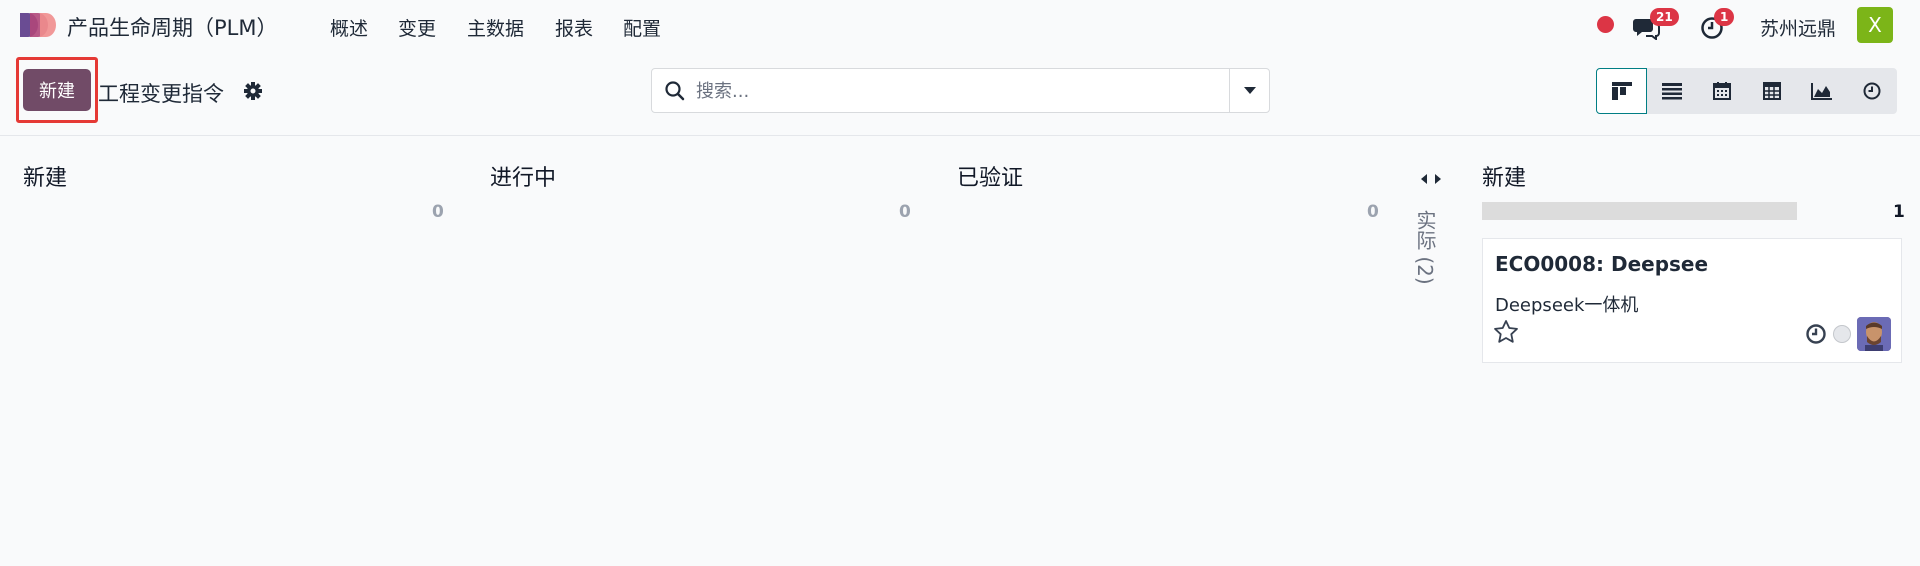  I want to click on pivot-view-button, so click(1771, 91).